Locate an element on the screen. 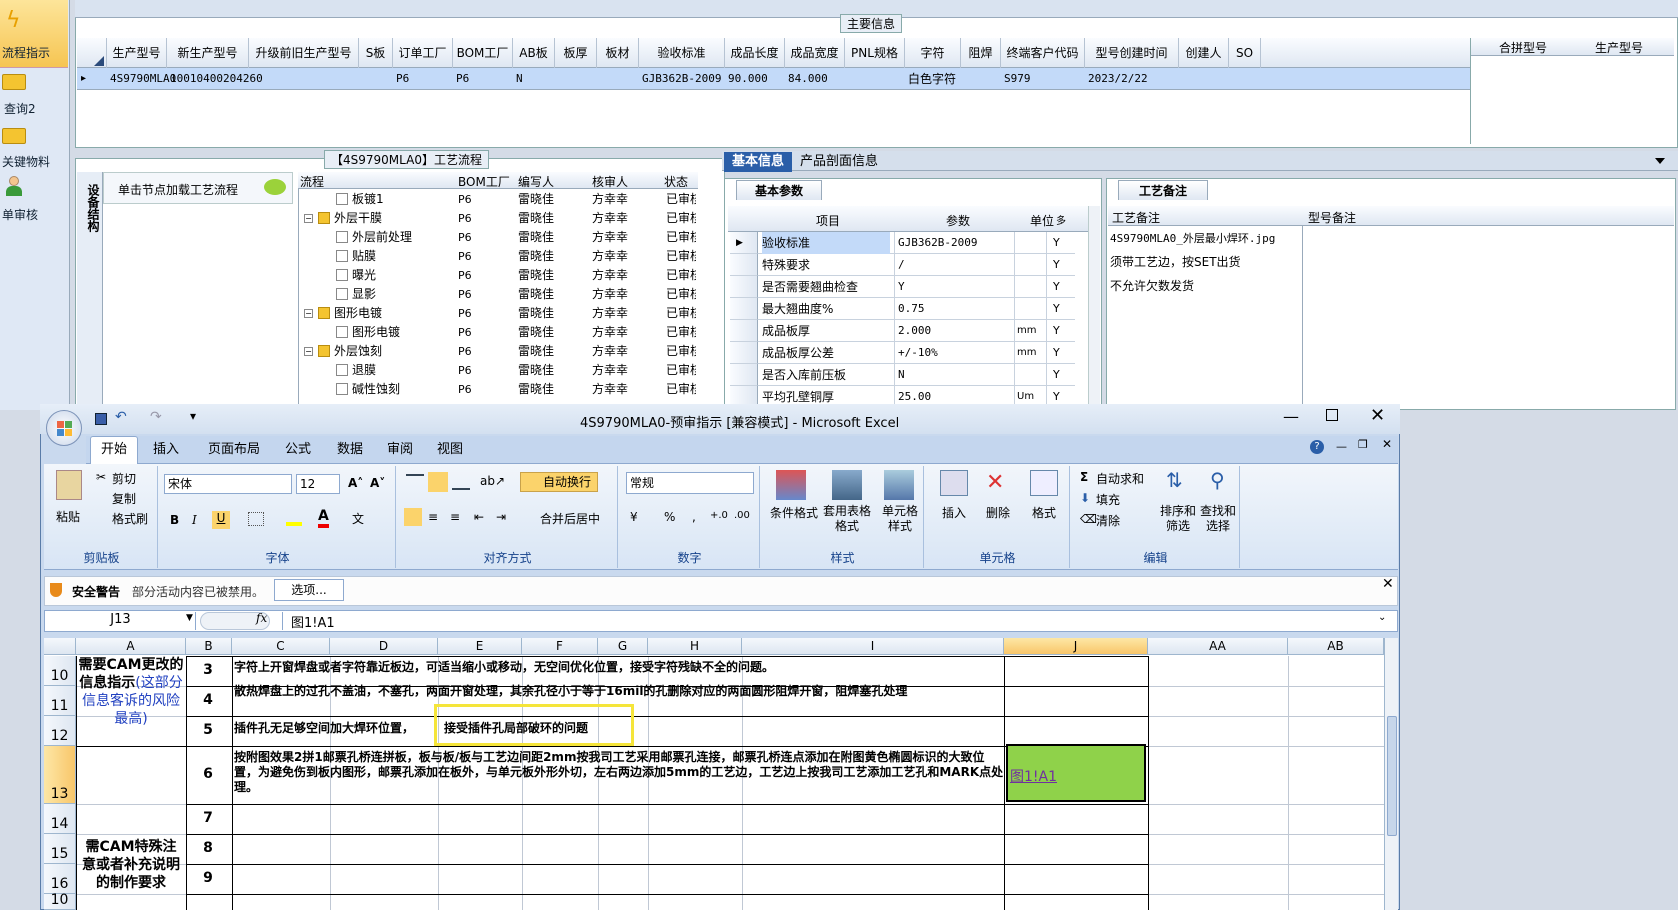 Image resolution: width=1678 pixels, height=910 pixels. cell-B15: 8 is located at coordinates (208, 848).